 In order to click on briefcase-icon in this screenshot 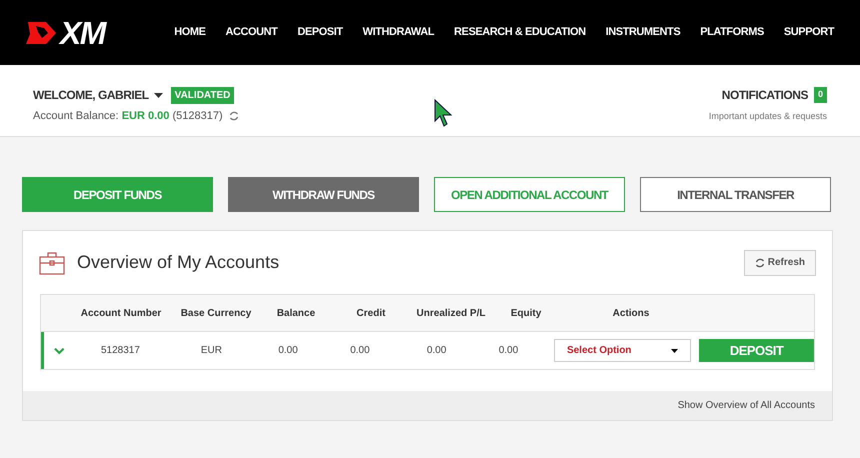, I will do `click(52, 263)`.